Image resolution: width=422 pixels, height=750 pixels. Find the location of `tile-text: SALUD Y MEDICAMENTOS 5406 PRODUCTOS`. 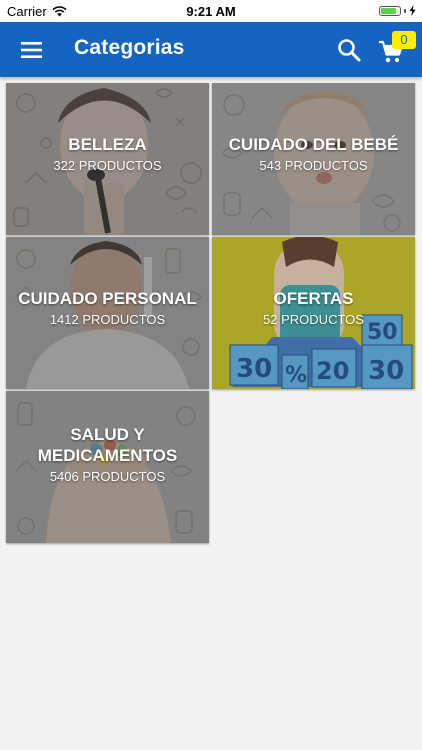

tile-text: SALUD Y MEDICAMENTOS 5406 PRODUCTOS is located at coordinates (107, 467).